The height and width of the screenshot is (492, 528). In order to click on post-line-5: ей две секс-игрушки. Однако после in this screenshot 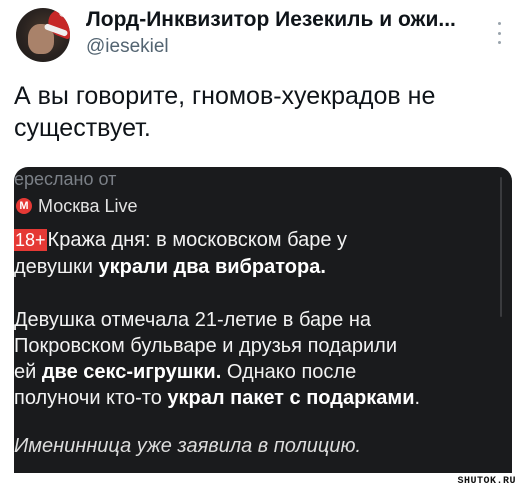, I will do `click(185, 372)`.